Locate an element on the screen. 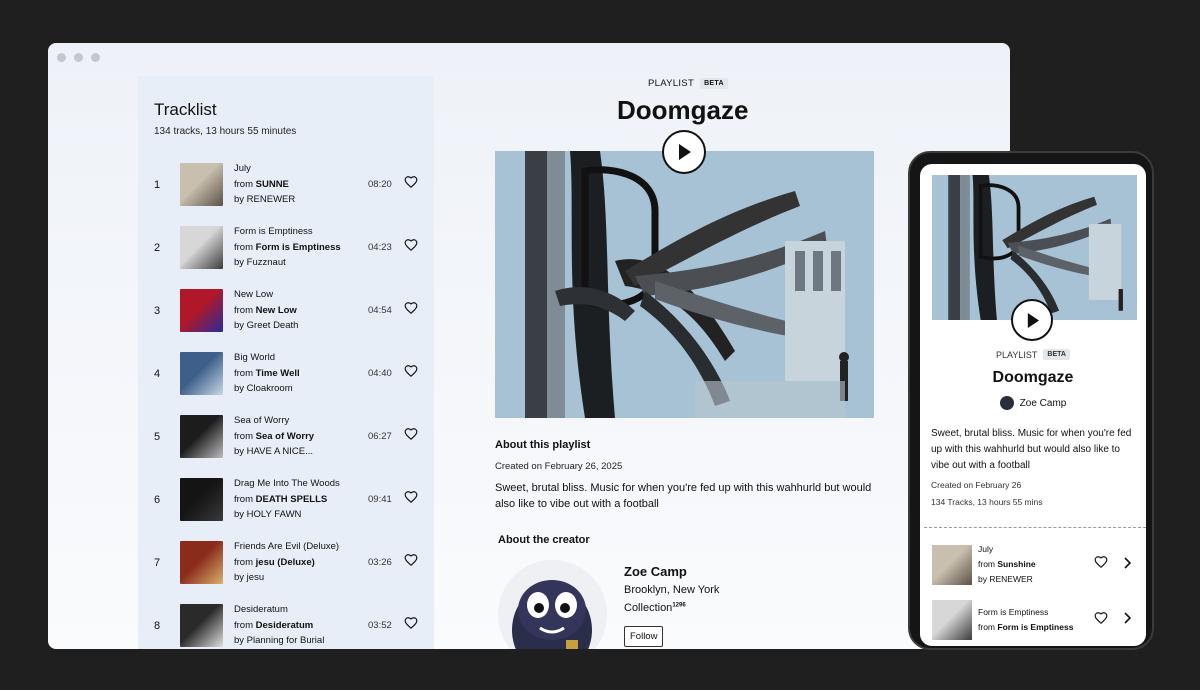 This screenshot has width=1200, height=690. creator-name: Zoe Camp is located at coordinates (655, 571).